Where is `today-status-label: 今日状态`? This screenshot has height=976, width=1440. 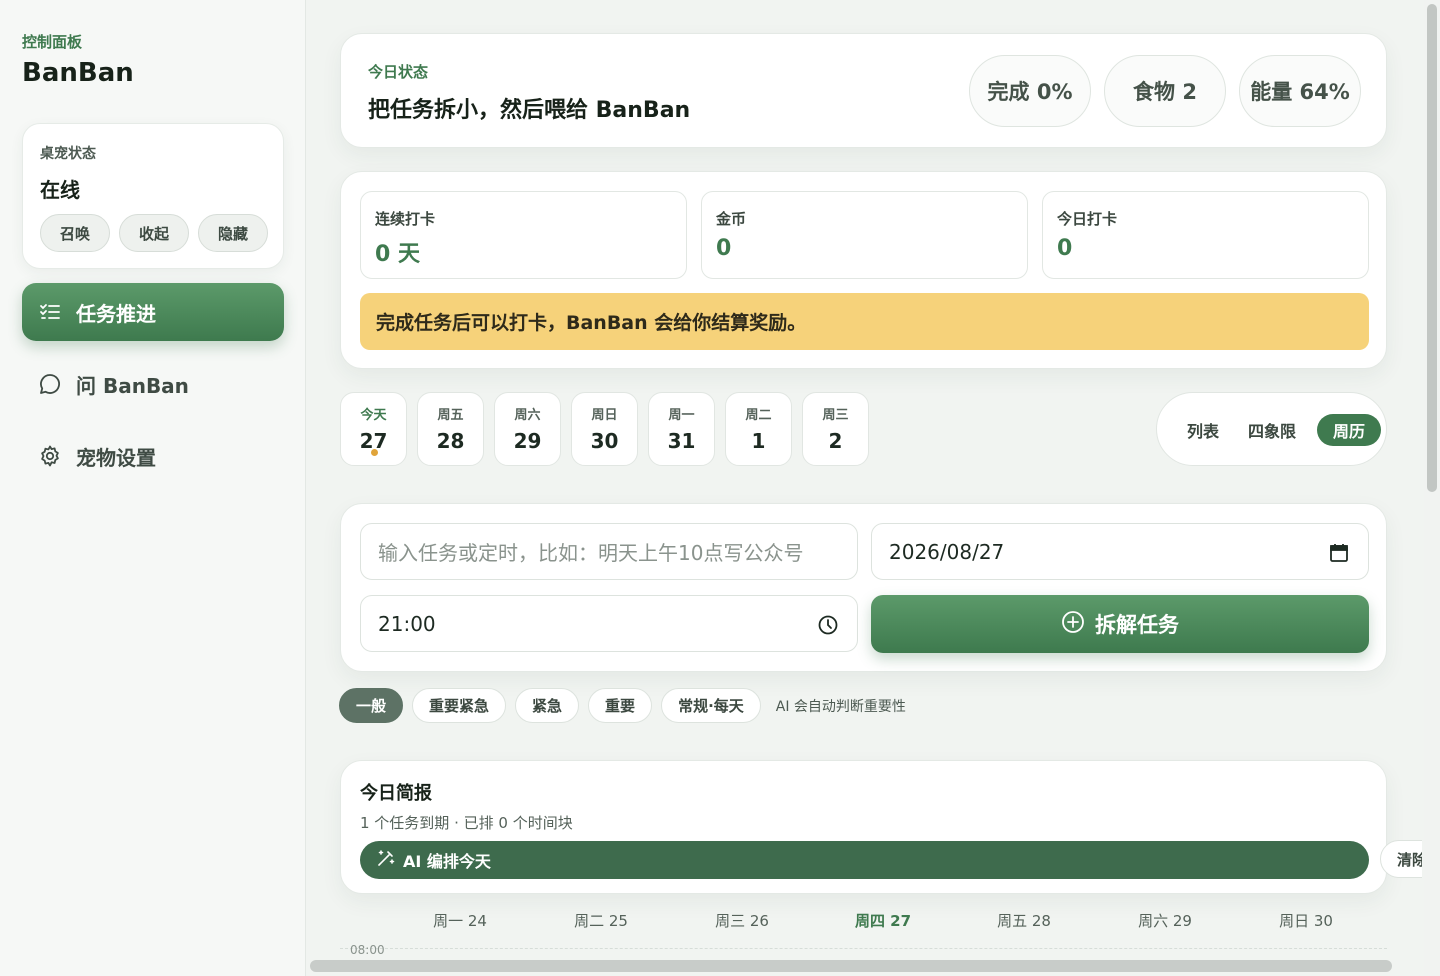
today-status-label: 今日状态 is located at coordinates (398, 72).